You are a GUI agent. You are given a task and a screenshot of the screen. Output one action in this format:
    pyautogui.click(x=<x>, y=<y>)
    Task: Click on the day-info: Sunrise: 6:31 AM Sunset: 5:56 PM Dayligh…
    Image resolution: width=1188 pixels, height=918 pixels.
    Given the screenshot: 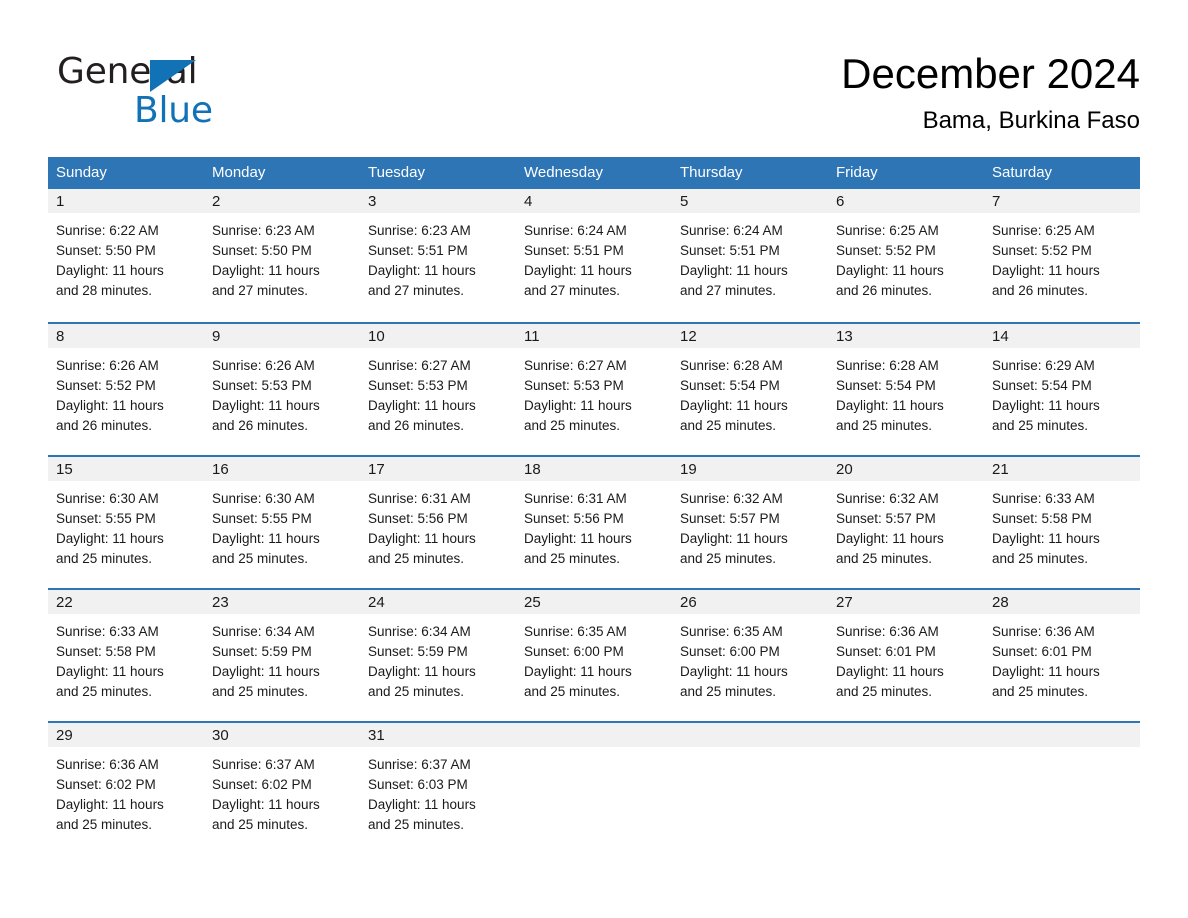 What is the action you would take?
    pyautogui.click(x=594, y=525)
    